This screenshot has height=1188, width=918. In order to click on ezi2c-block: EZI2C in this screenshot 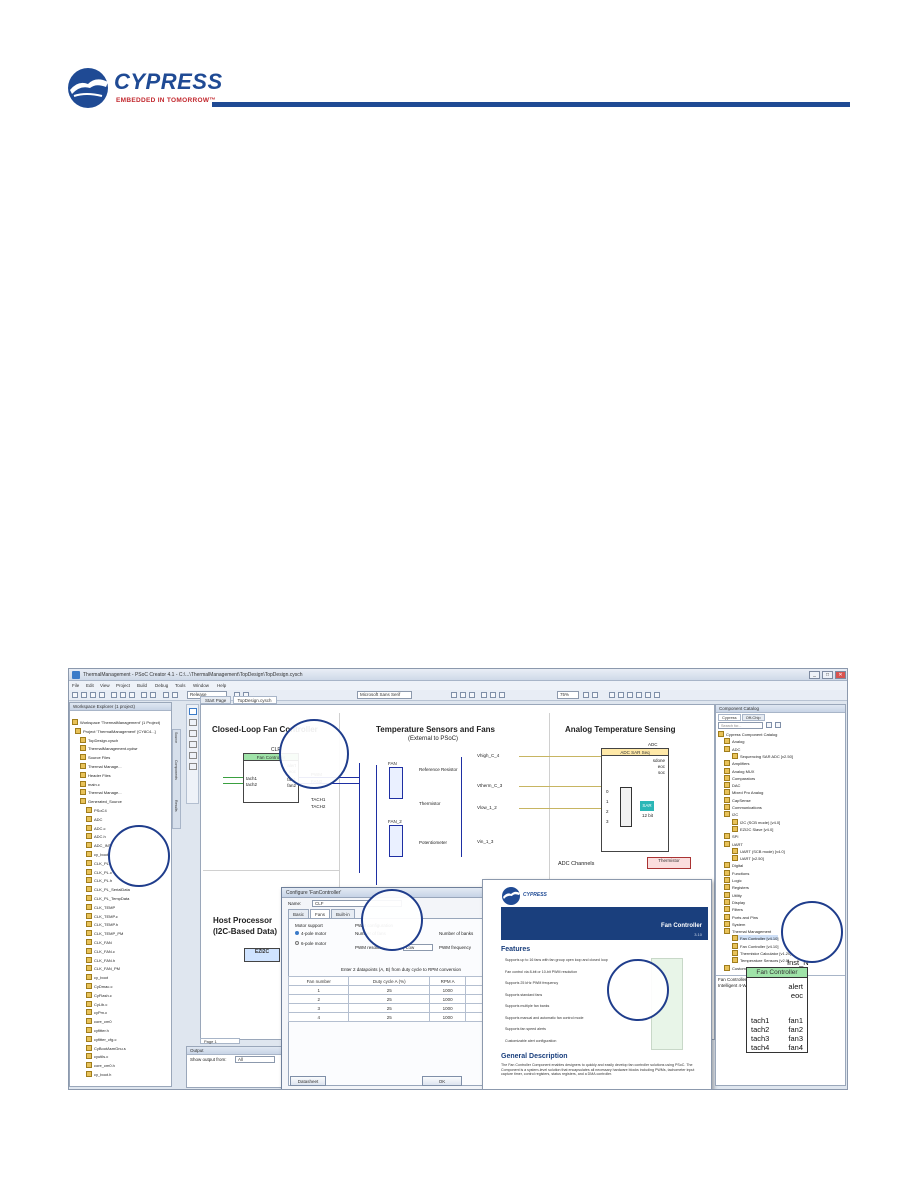, I will do `click(262, 955)`.